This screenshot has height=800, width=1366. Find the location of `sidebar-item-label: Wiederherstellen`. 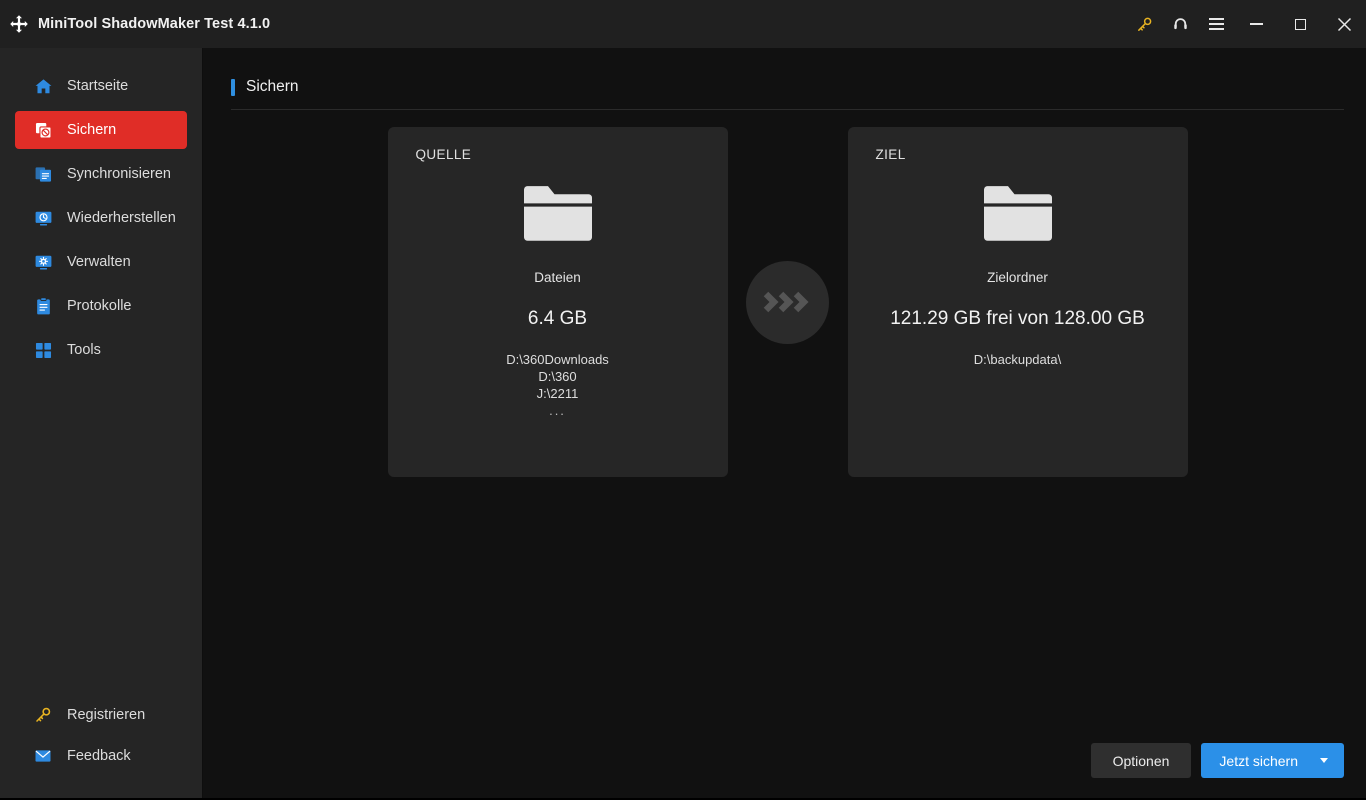

sidebar-item-label: Wiederherstellen is located at coordinates (121, 217).